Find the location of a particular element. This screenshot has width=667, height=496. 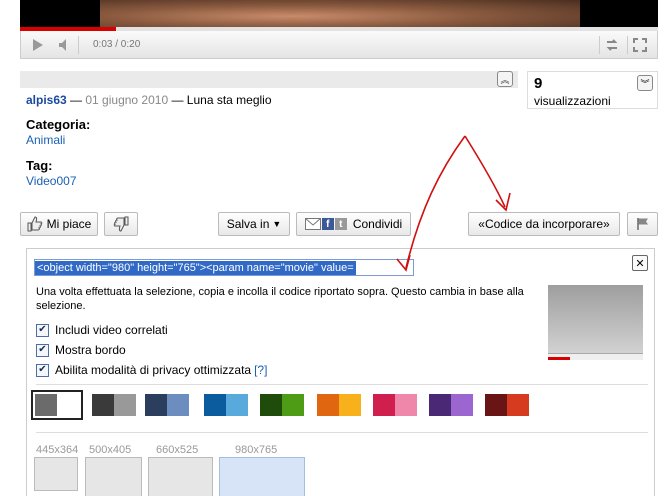

video-player is located at coordinates (339, 13).